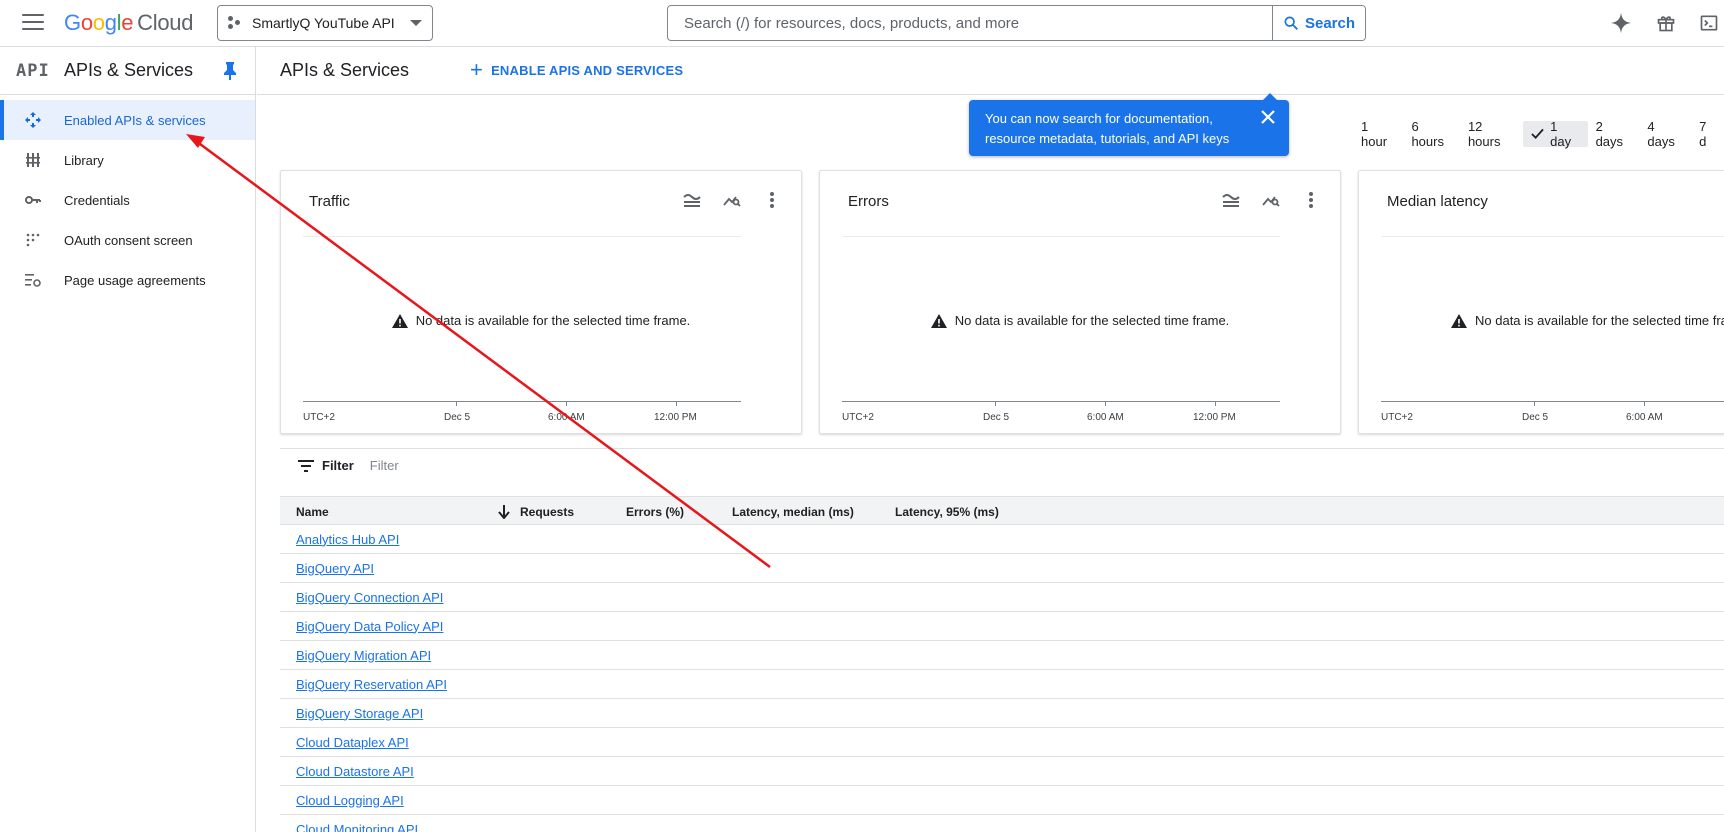 Image resolution: width=1724 pixels, height=832 pixels. I want to click on search-button-label: Search, so click(1330, 23).